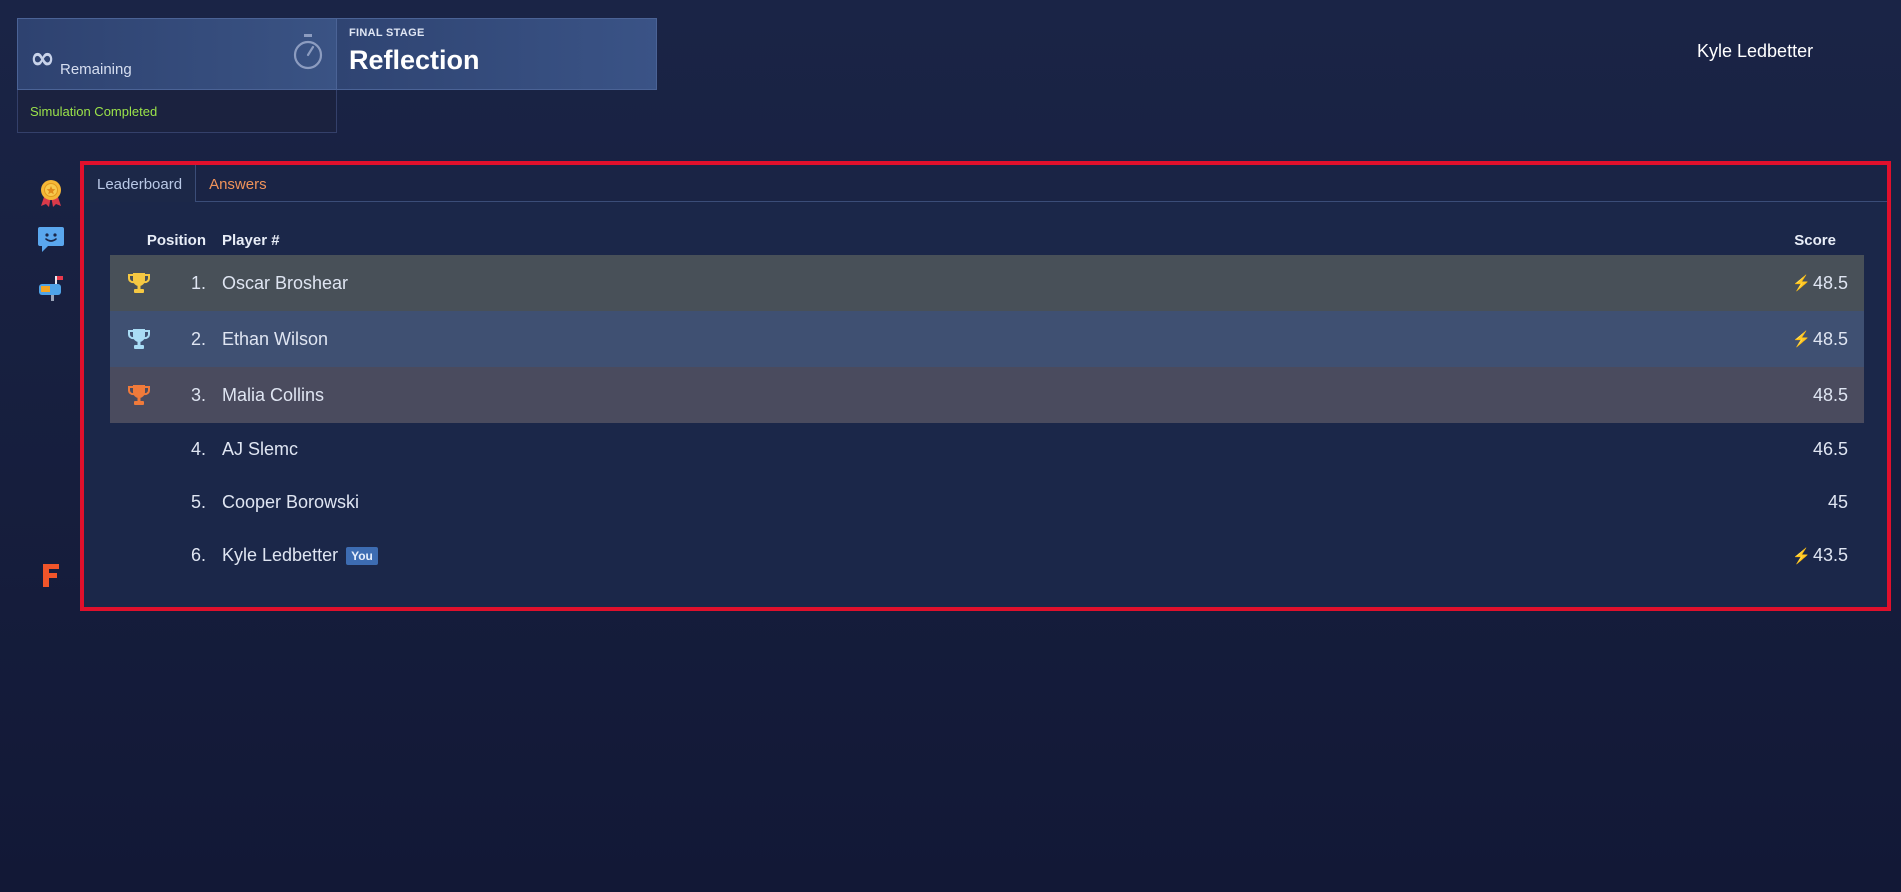 This screenshot has width=1901, height=892. Describe the element at coordinates (1755, 51) in the screenshot. I see `user-name: Kyle Ledbetter` at that location.